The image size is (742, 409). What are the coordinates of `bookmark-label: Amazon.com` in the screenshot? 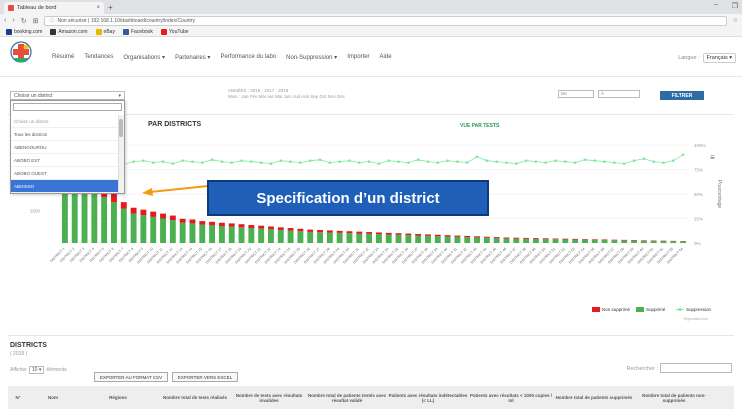 It's located at (73, 31).